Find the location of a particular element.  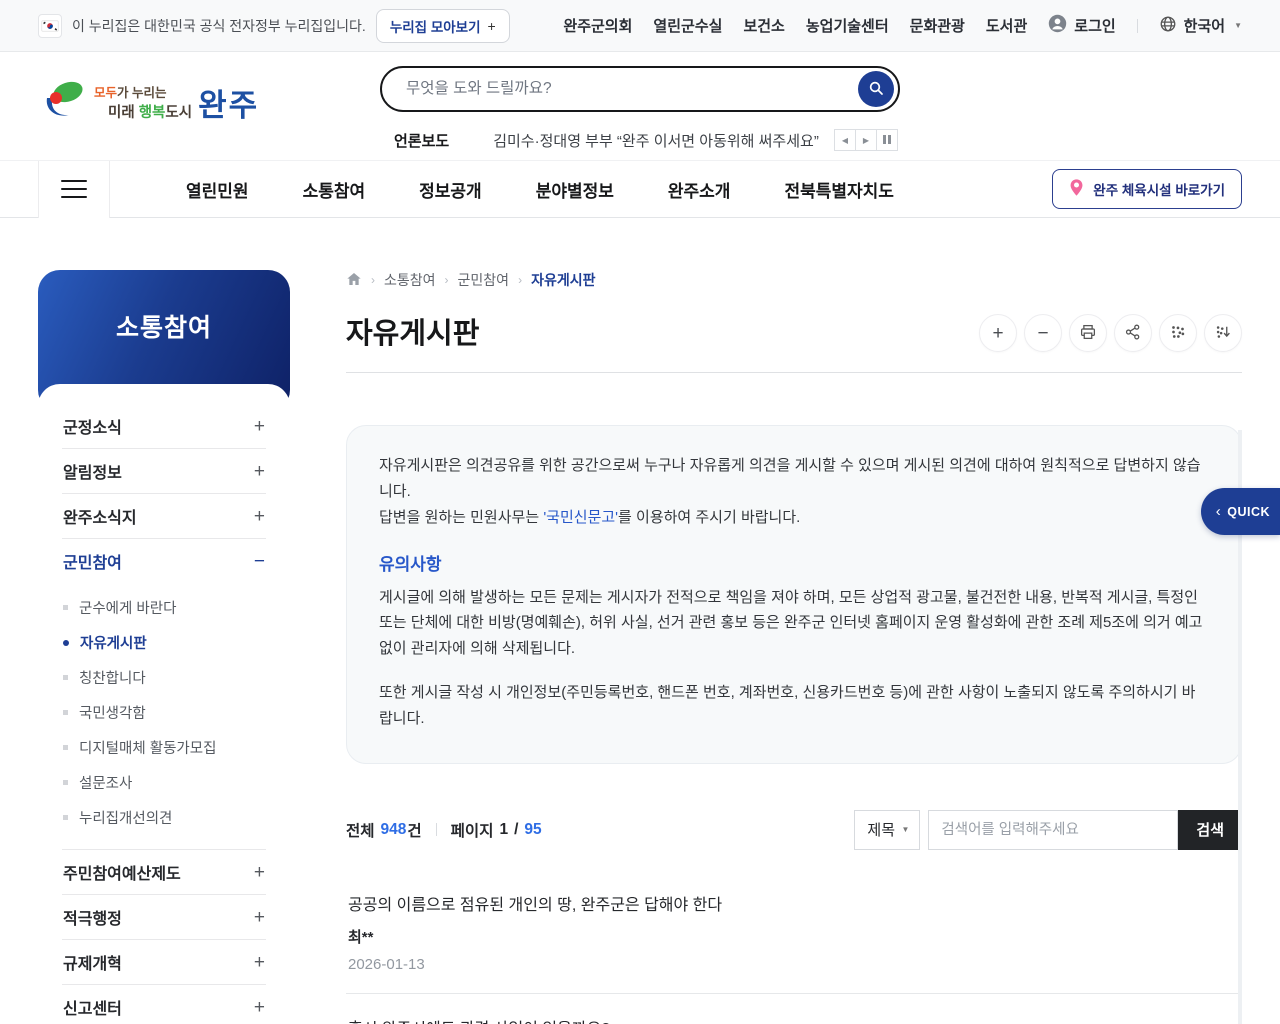

site-collection-button: 누리집 모아보기 + is located at coordinates (442, 25).